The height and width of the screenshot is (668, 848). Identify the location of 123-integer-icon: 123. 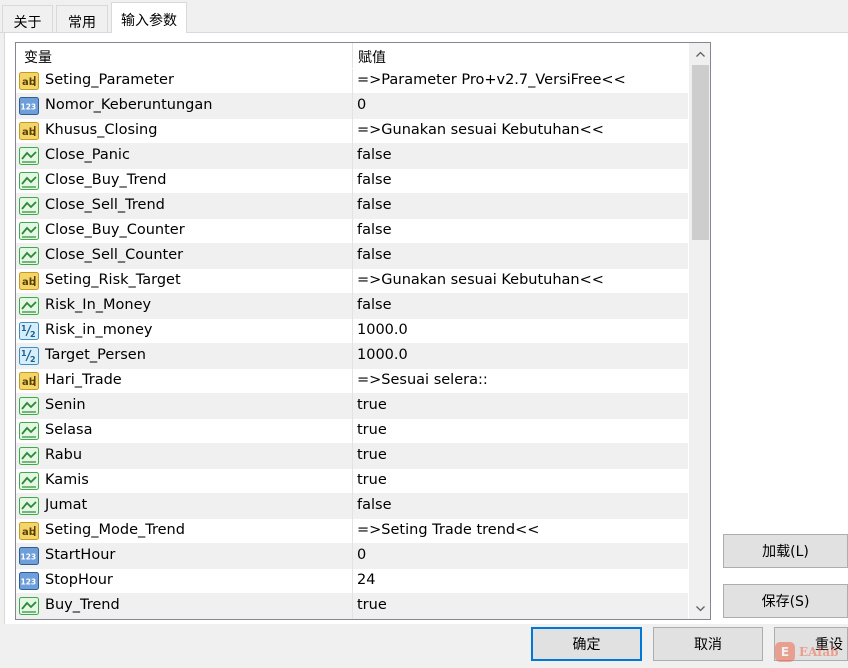
(29, 106).